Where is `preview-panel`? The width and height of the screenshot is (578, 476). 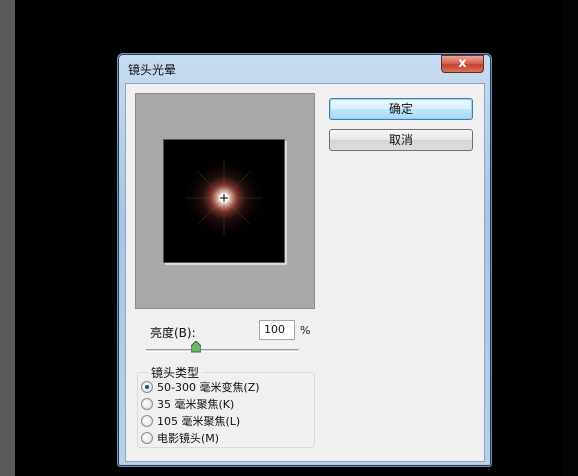 preview-panel is located at coordinates (225, 201).